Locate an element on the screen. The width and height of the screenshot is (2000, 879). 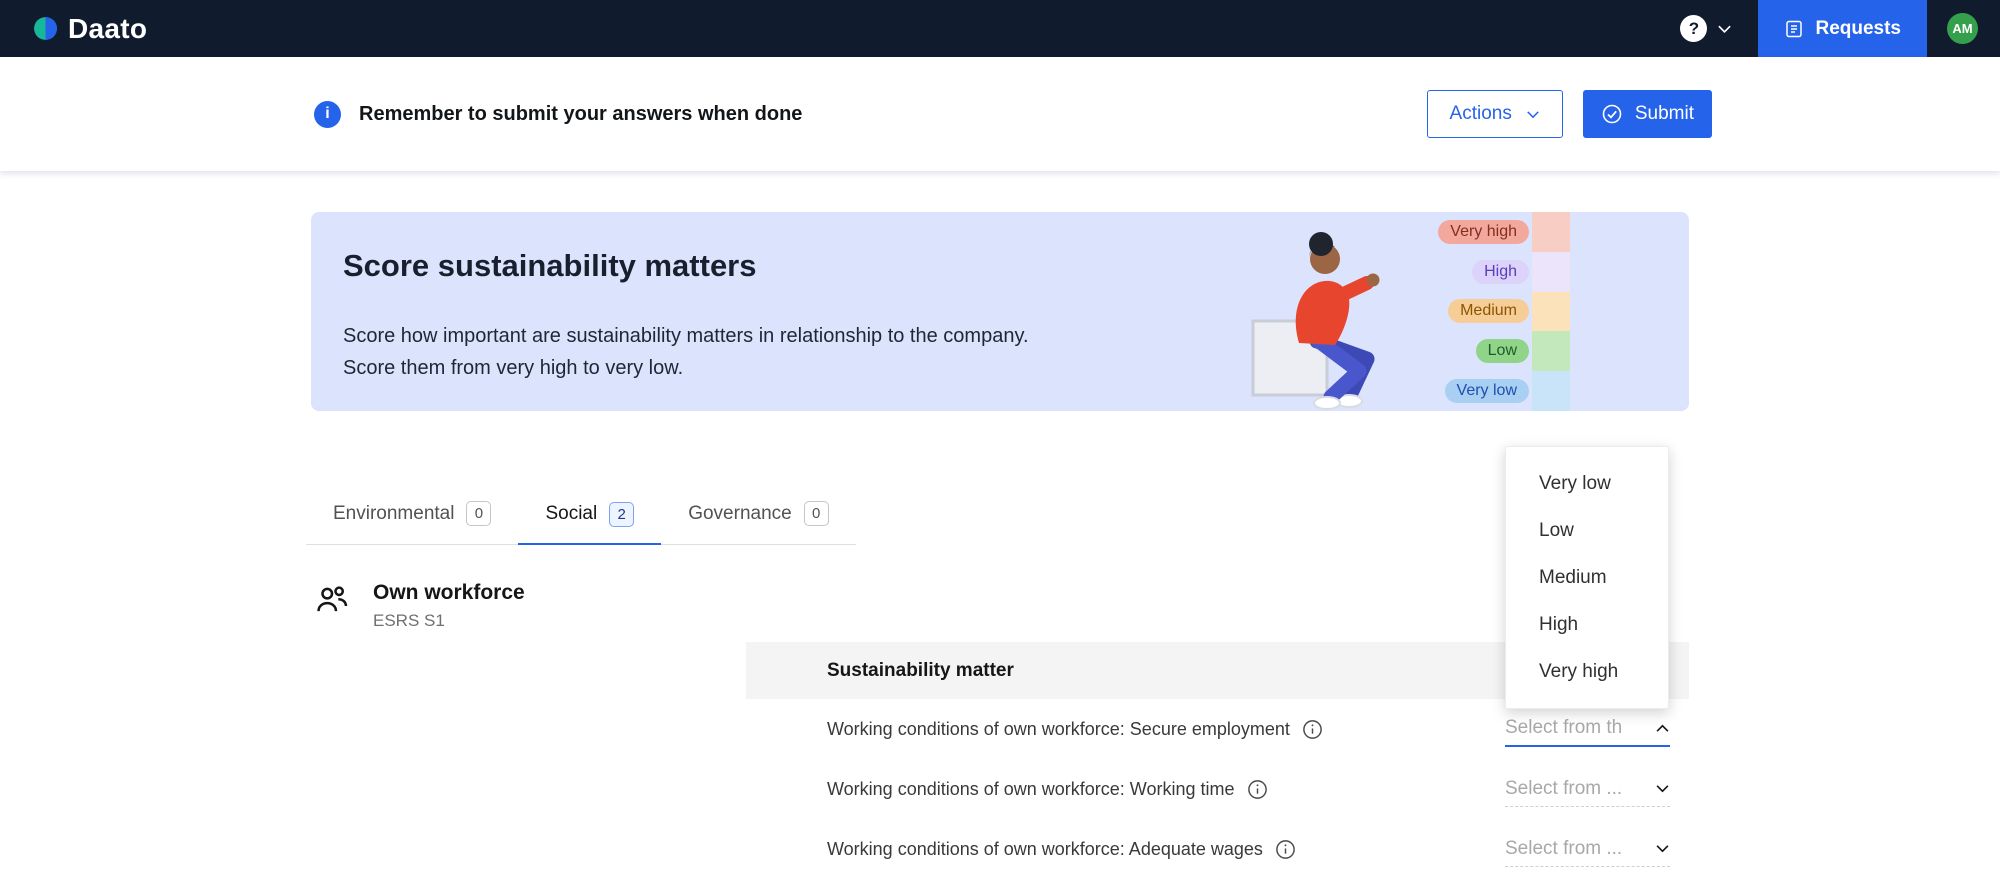
table-row: Working conditions of own workforce is located at coordinates (1217, 789).